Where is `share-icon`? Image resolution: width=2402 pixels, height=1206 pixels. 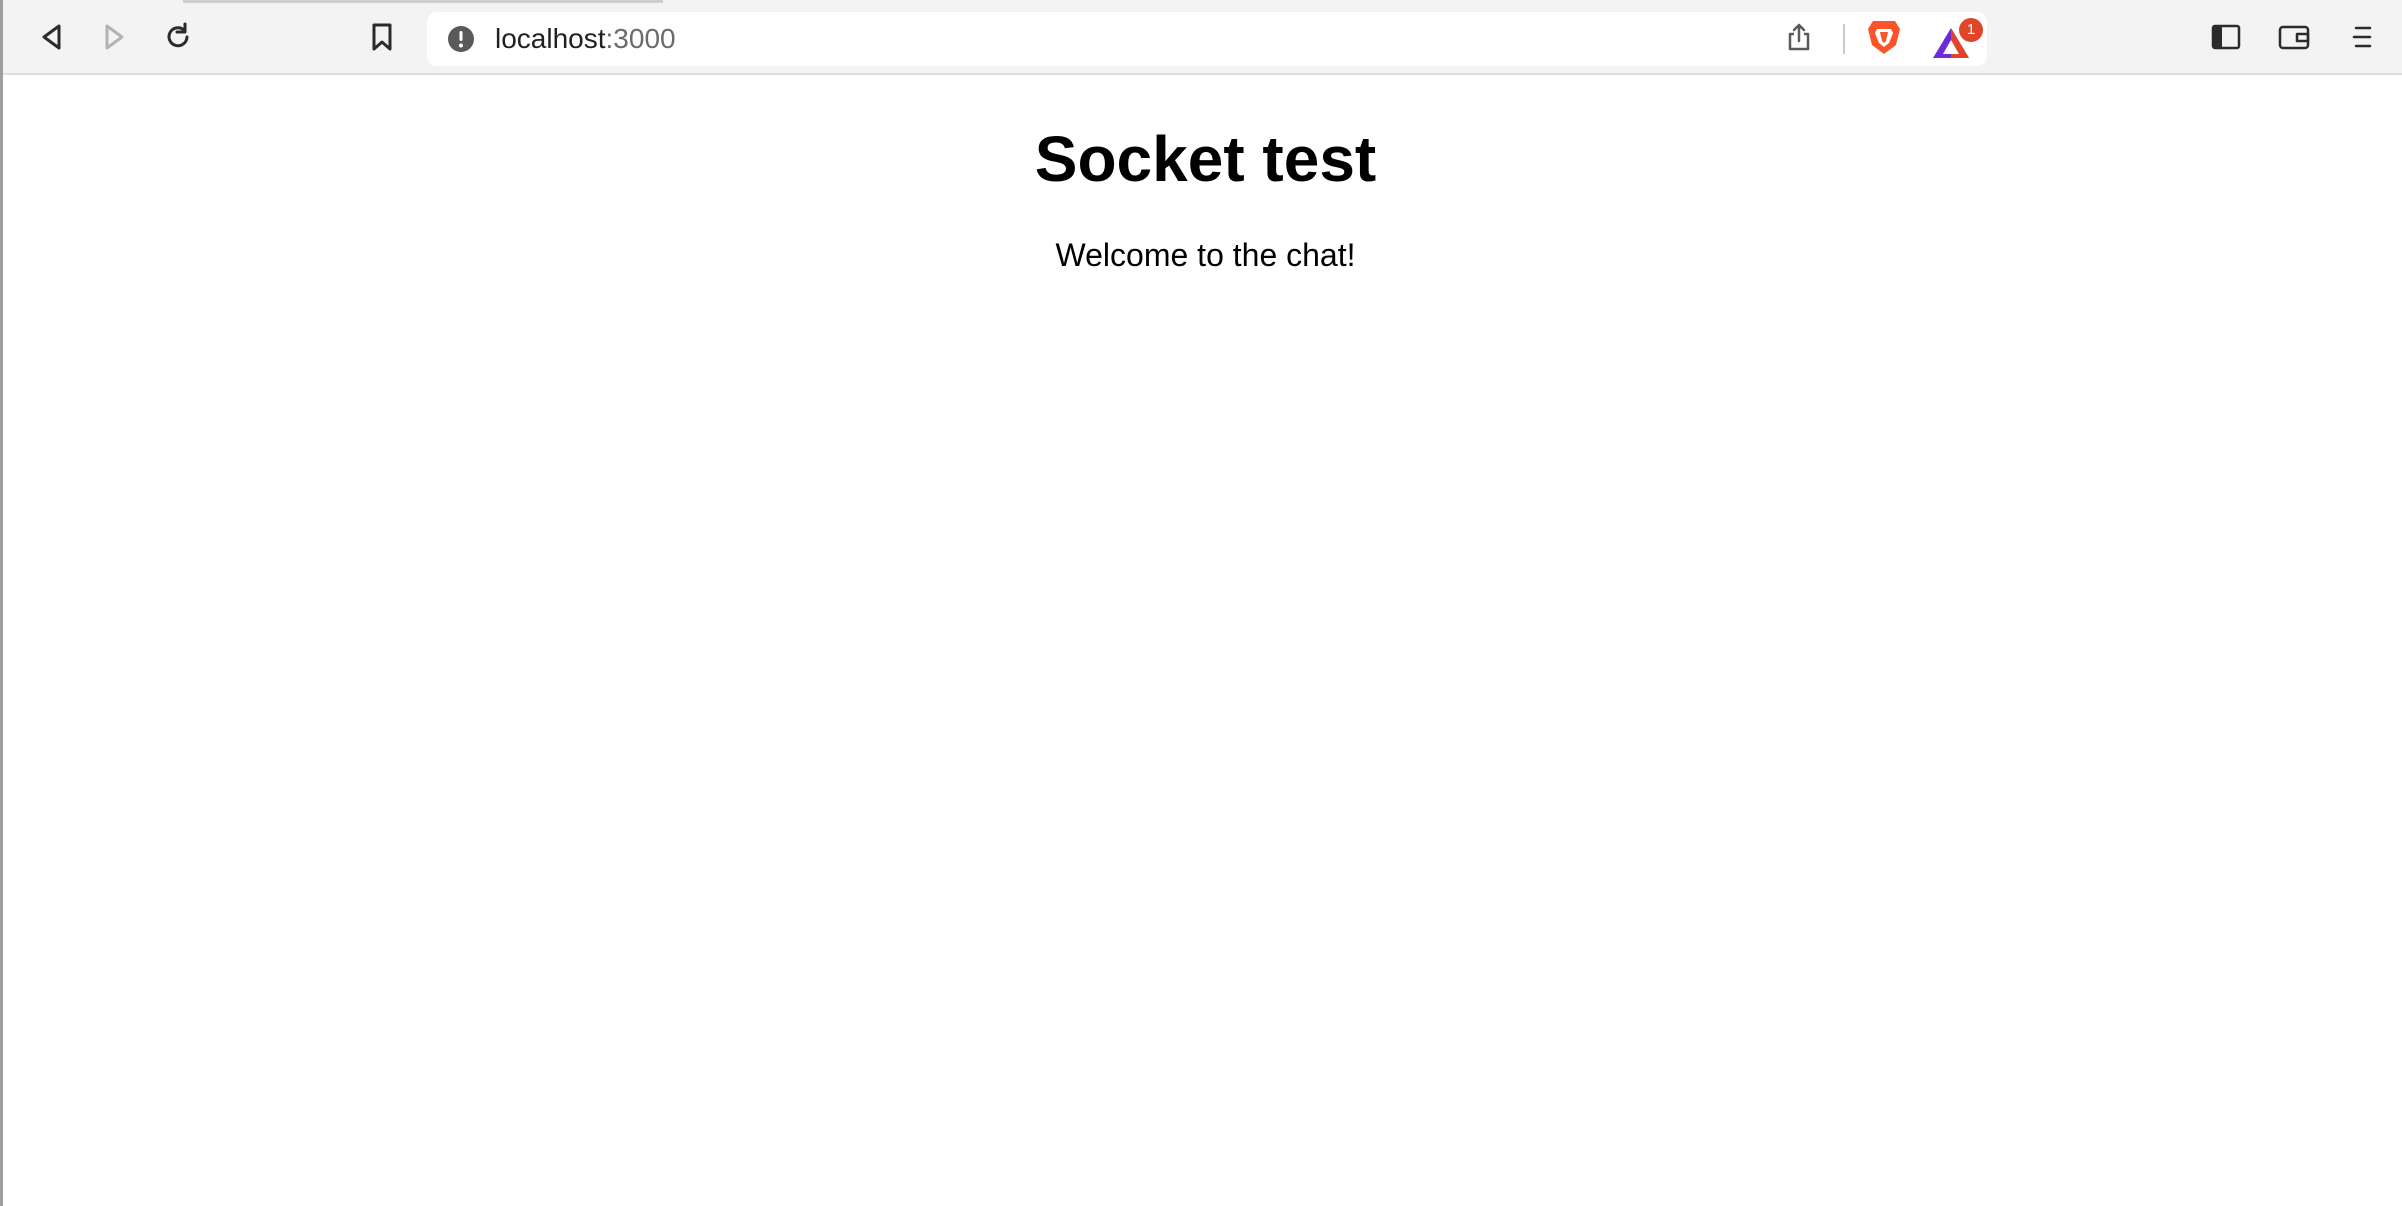
share-icon is located at coordinates (1799, 39).